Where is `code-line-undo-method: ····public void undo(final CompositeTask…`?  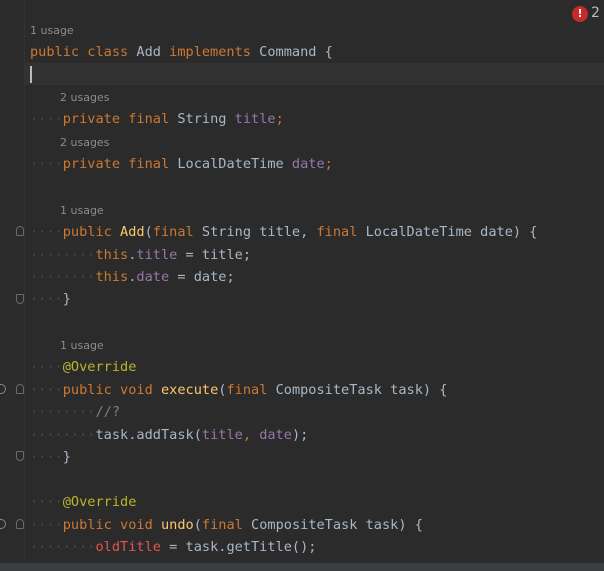 code-line-undo-method: ····public void undo(final CompositeTask… is located at coordinates (317, 525).